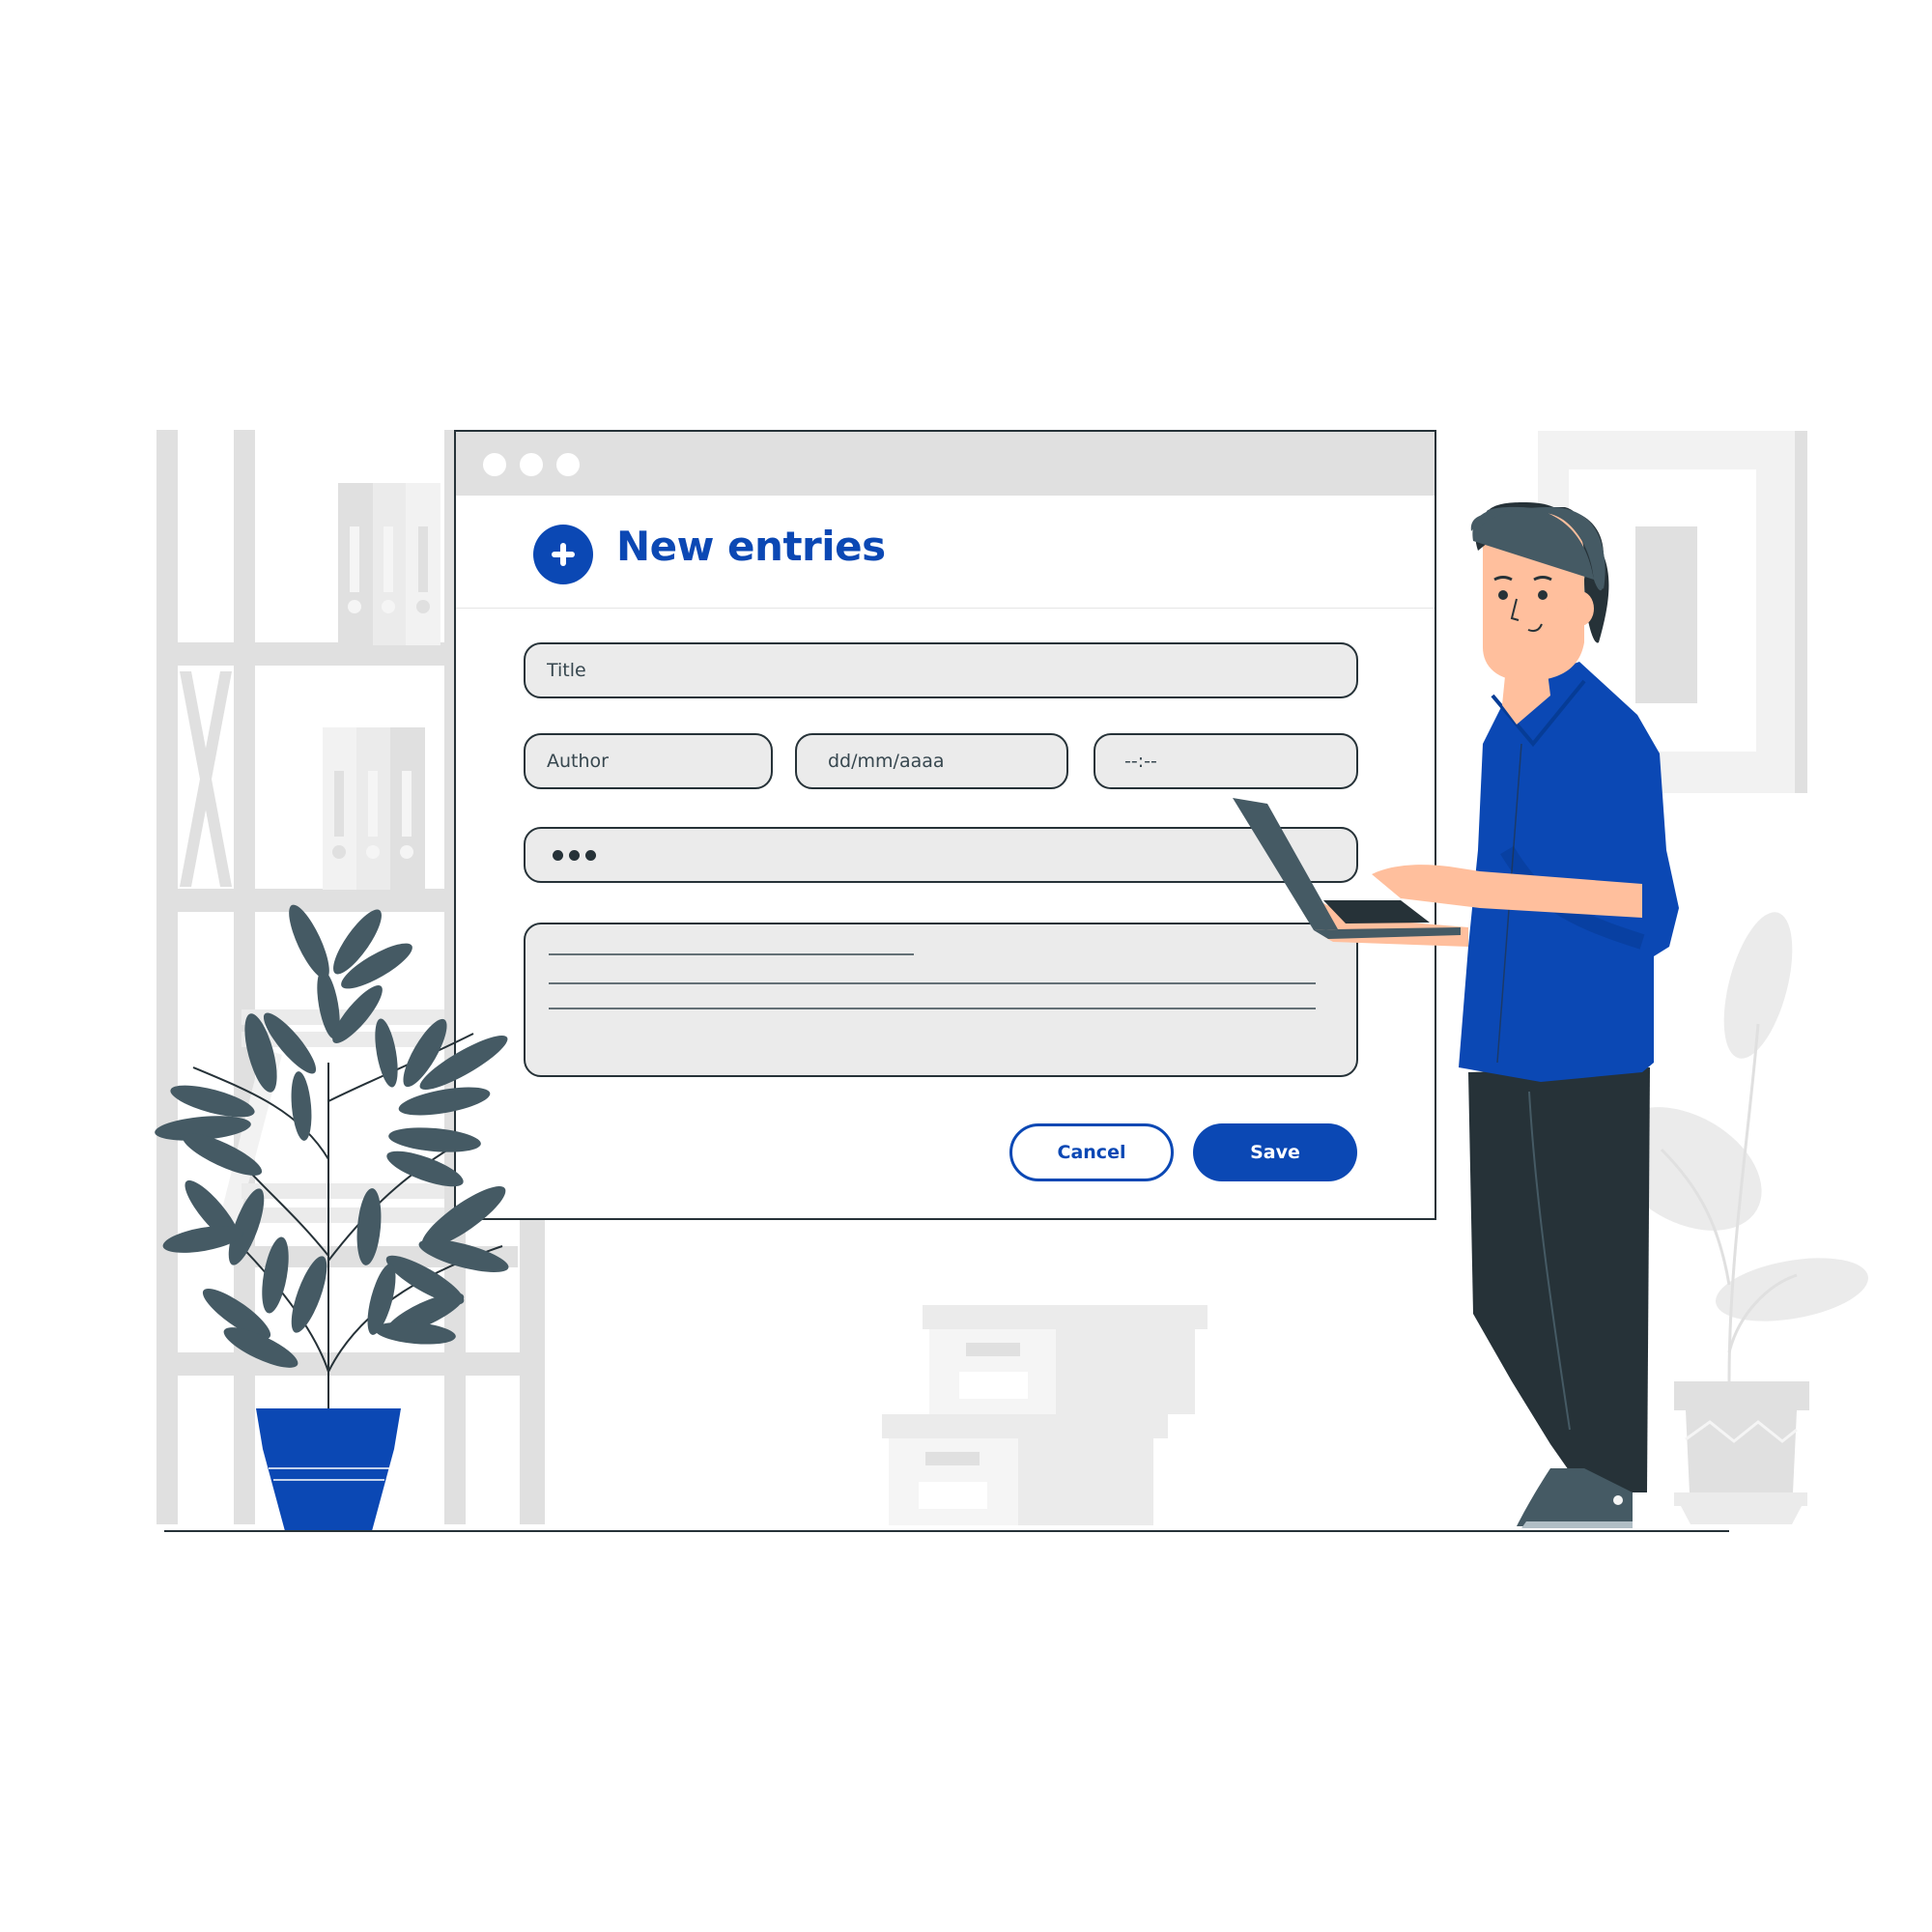 This screenshot has height=1932, width=1932. I want to click on plant-leaves, so click(332, 1136).